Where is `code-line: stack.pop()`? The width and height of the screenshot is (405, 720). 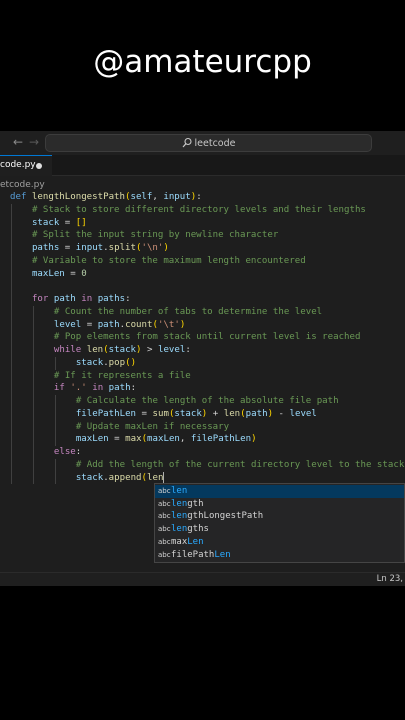
code-line: stack.pop() is located at coordinates (73, 363).